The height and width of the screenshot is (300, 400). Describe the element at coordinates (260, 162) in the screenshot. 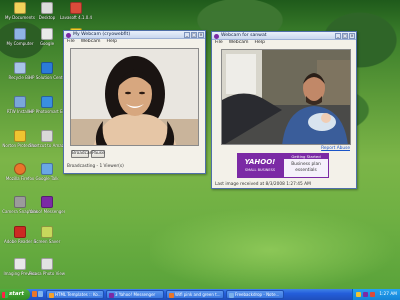

I see `ad-brand: YAHOO!` at that location.